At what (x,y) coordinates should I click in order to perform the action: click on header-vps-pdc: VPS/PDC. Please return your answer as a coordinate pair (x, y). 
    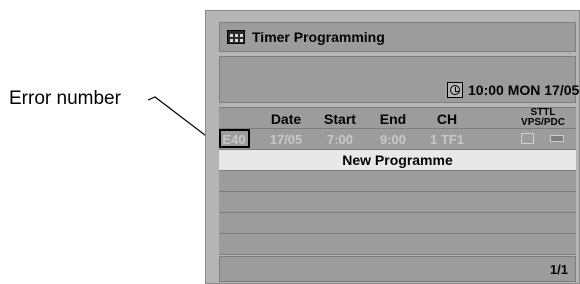
    Looking at the image, I should click on (543, 122).